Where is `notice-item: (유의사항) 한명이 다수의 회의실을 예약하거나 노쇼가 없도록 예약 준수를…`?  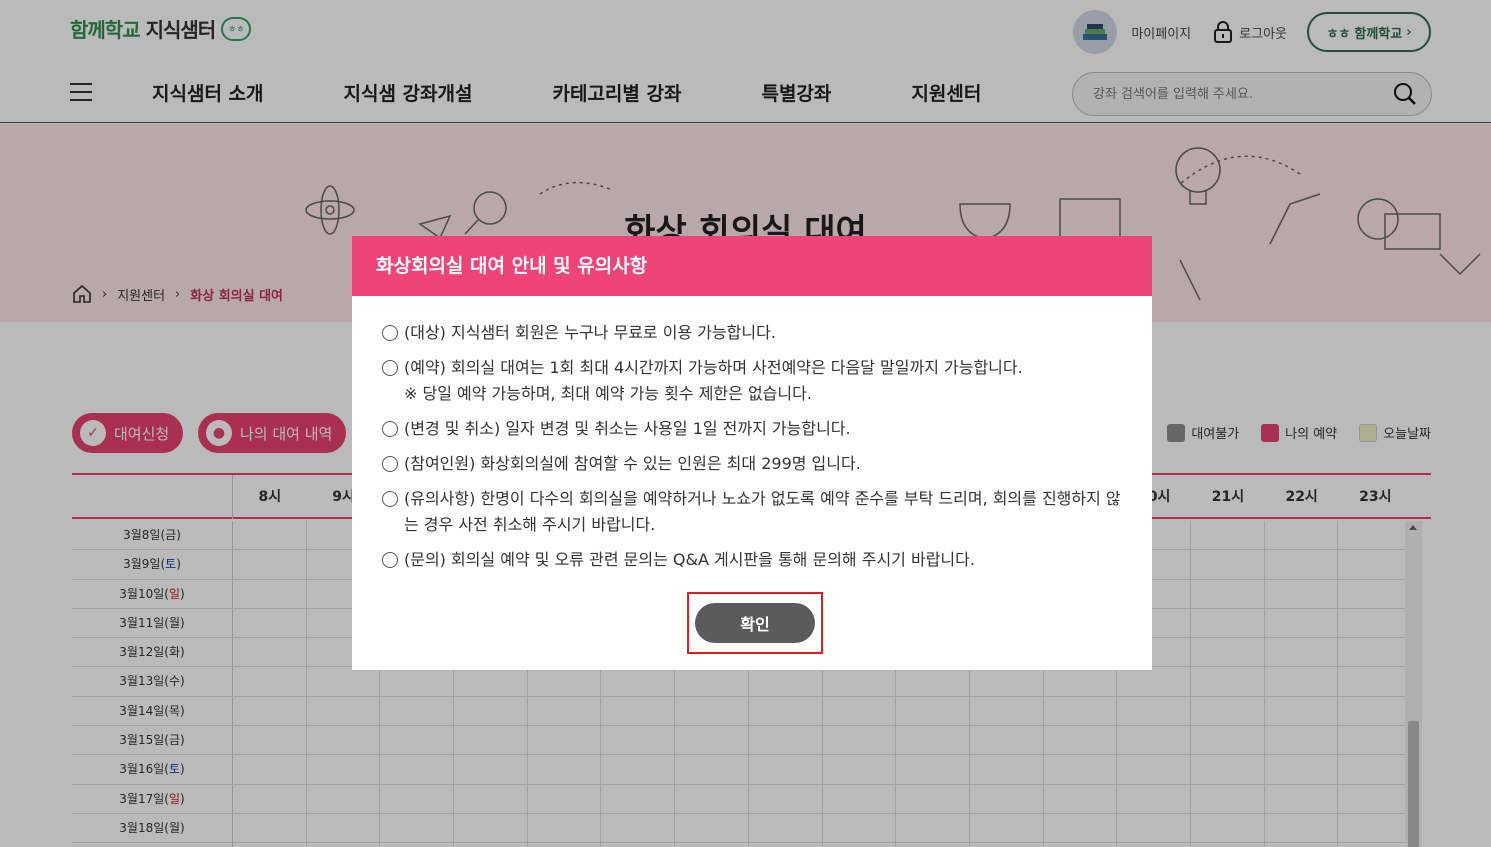 notice-item: (유의사항) 한명이 다수의 회의실을 예약하거나 노쇼가 없도록 예약 준수를… is located at coordinates (752, 512).